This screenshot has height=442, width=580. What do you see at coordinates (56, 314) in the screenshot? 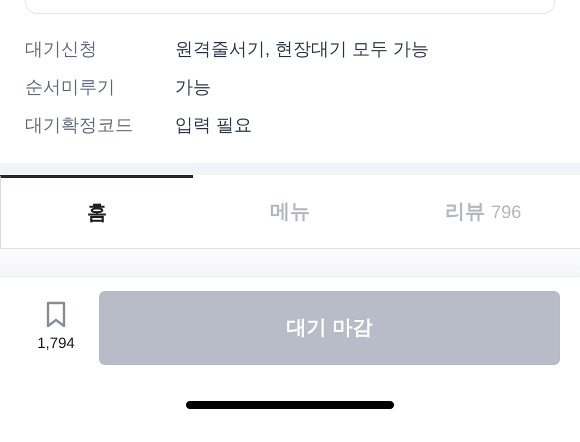
I see `bookmark-icon` at bounding box center [56, 314].